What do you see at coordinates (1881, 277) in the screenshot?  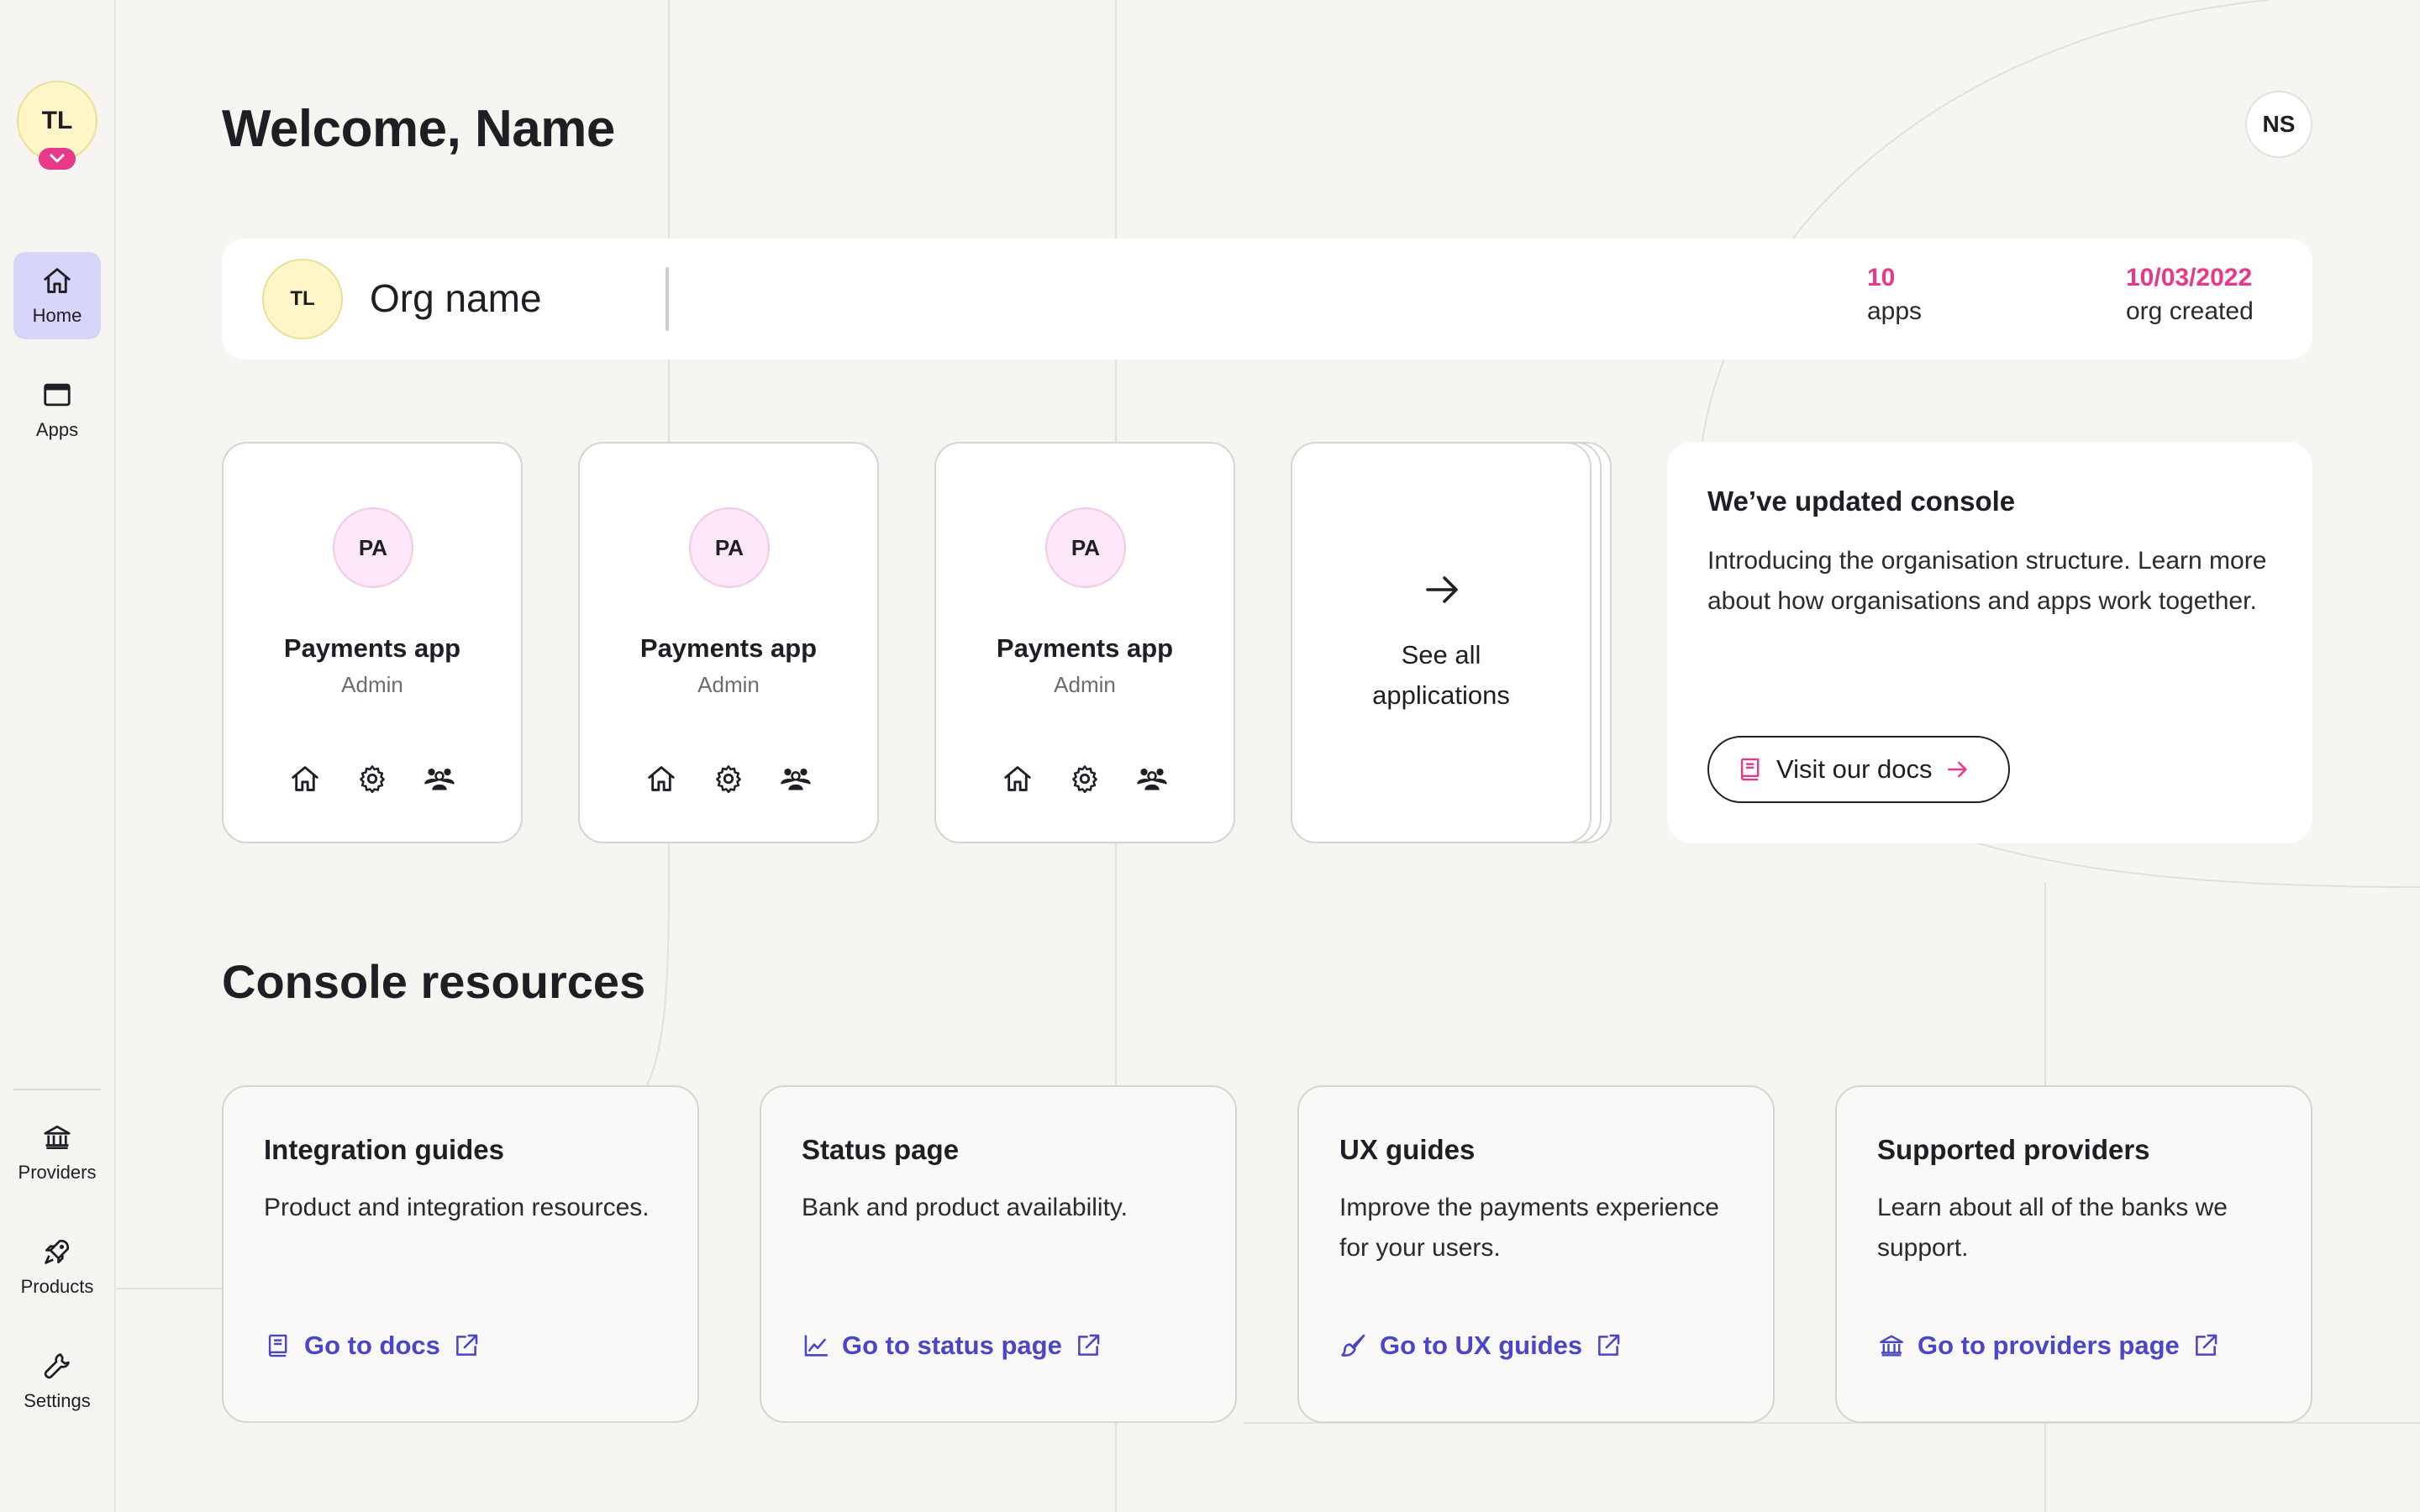 I see `apps-count-value: 10` at bounding box center [1881, 277].